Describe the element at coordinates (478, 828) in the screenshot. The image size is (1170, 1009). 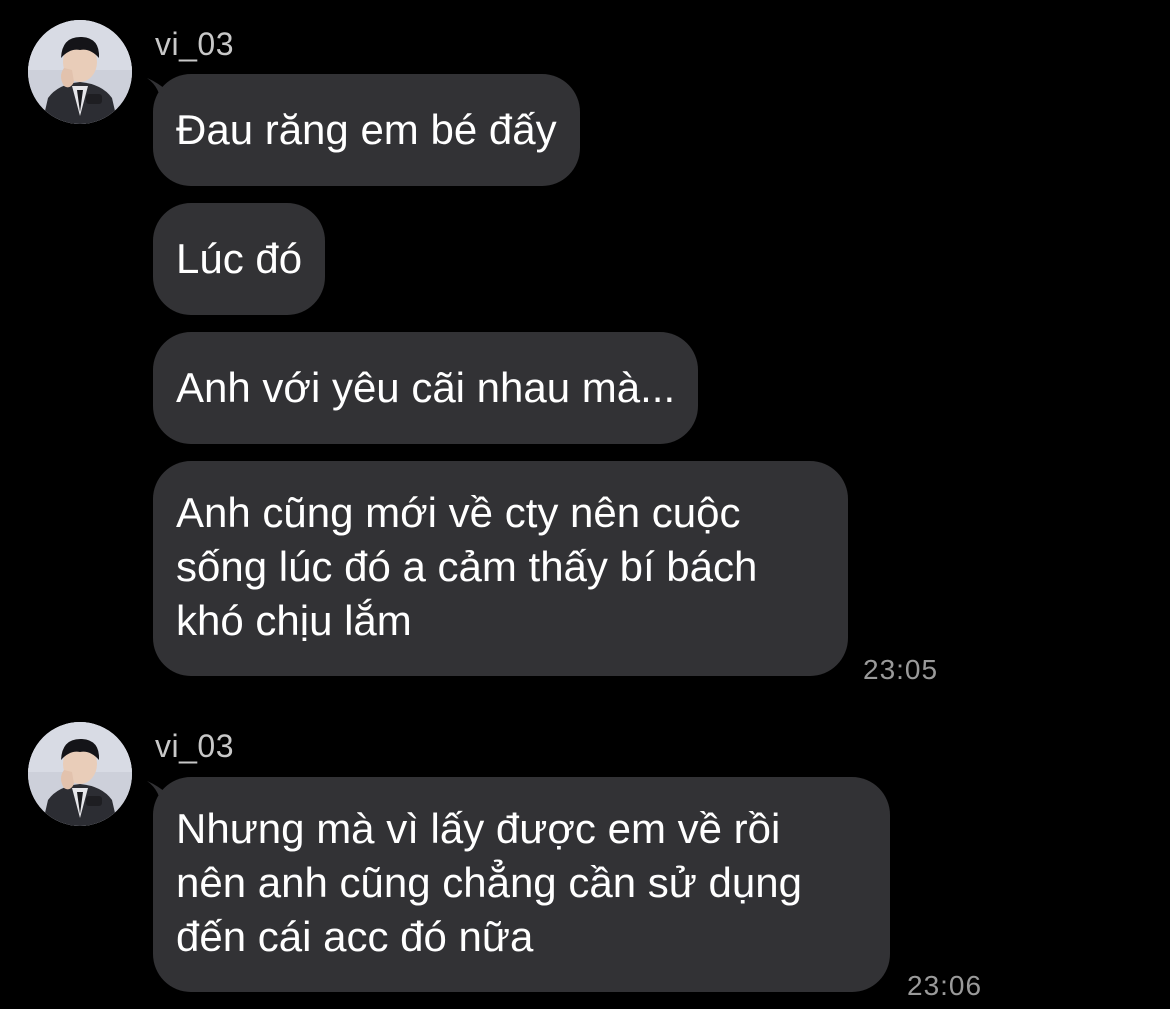
I see `message-text-line: Nhưng mà vì lấy được em về rồi` at that location.